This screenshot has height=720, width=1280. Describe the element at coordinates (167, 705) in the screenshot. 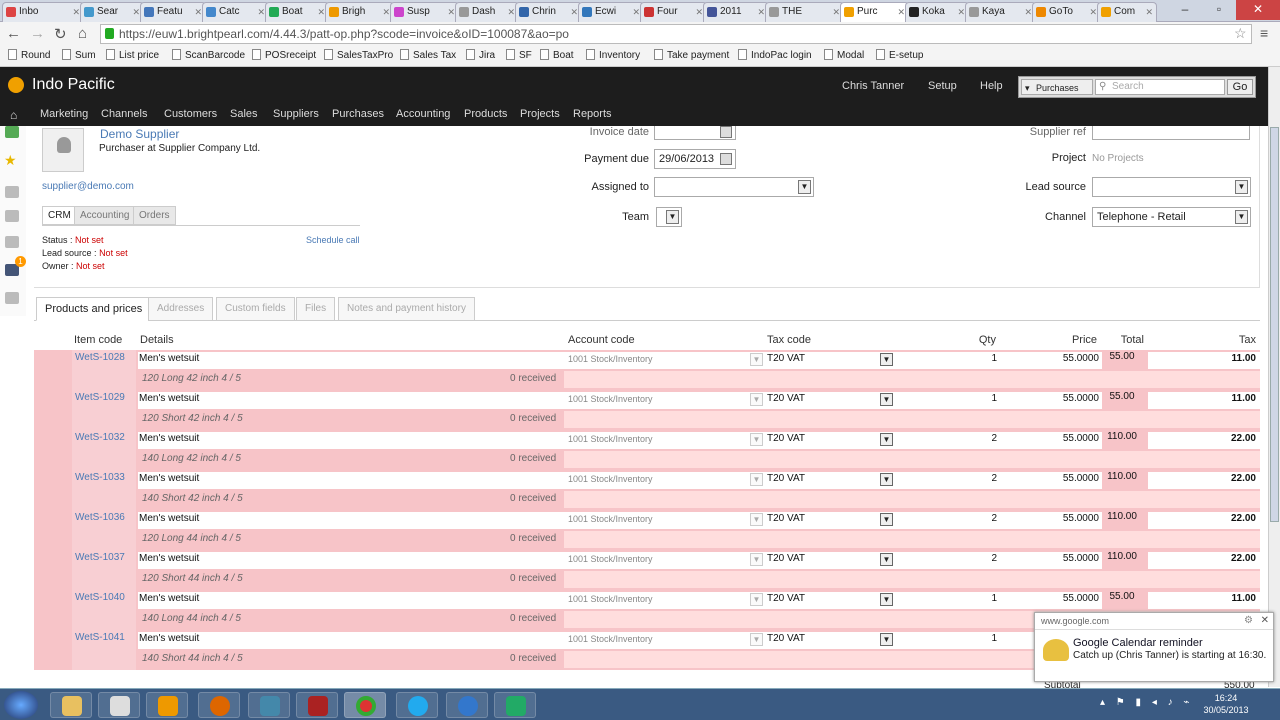

I see `taskbar-media` at that location.